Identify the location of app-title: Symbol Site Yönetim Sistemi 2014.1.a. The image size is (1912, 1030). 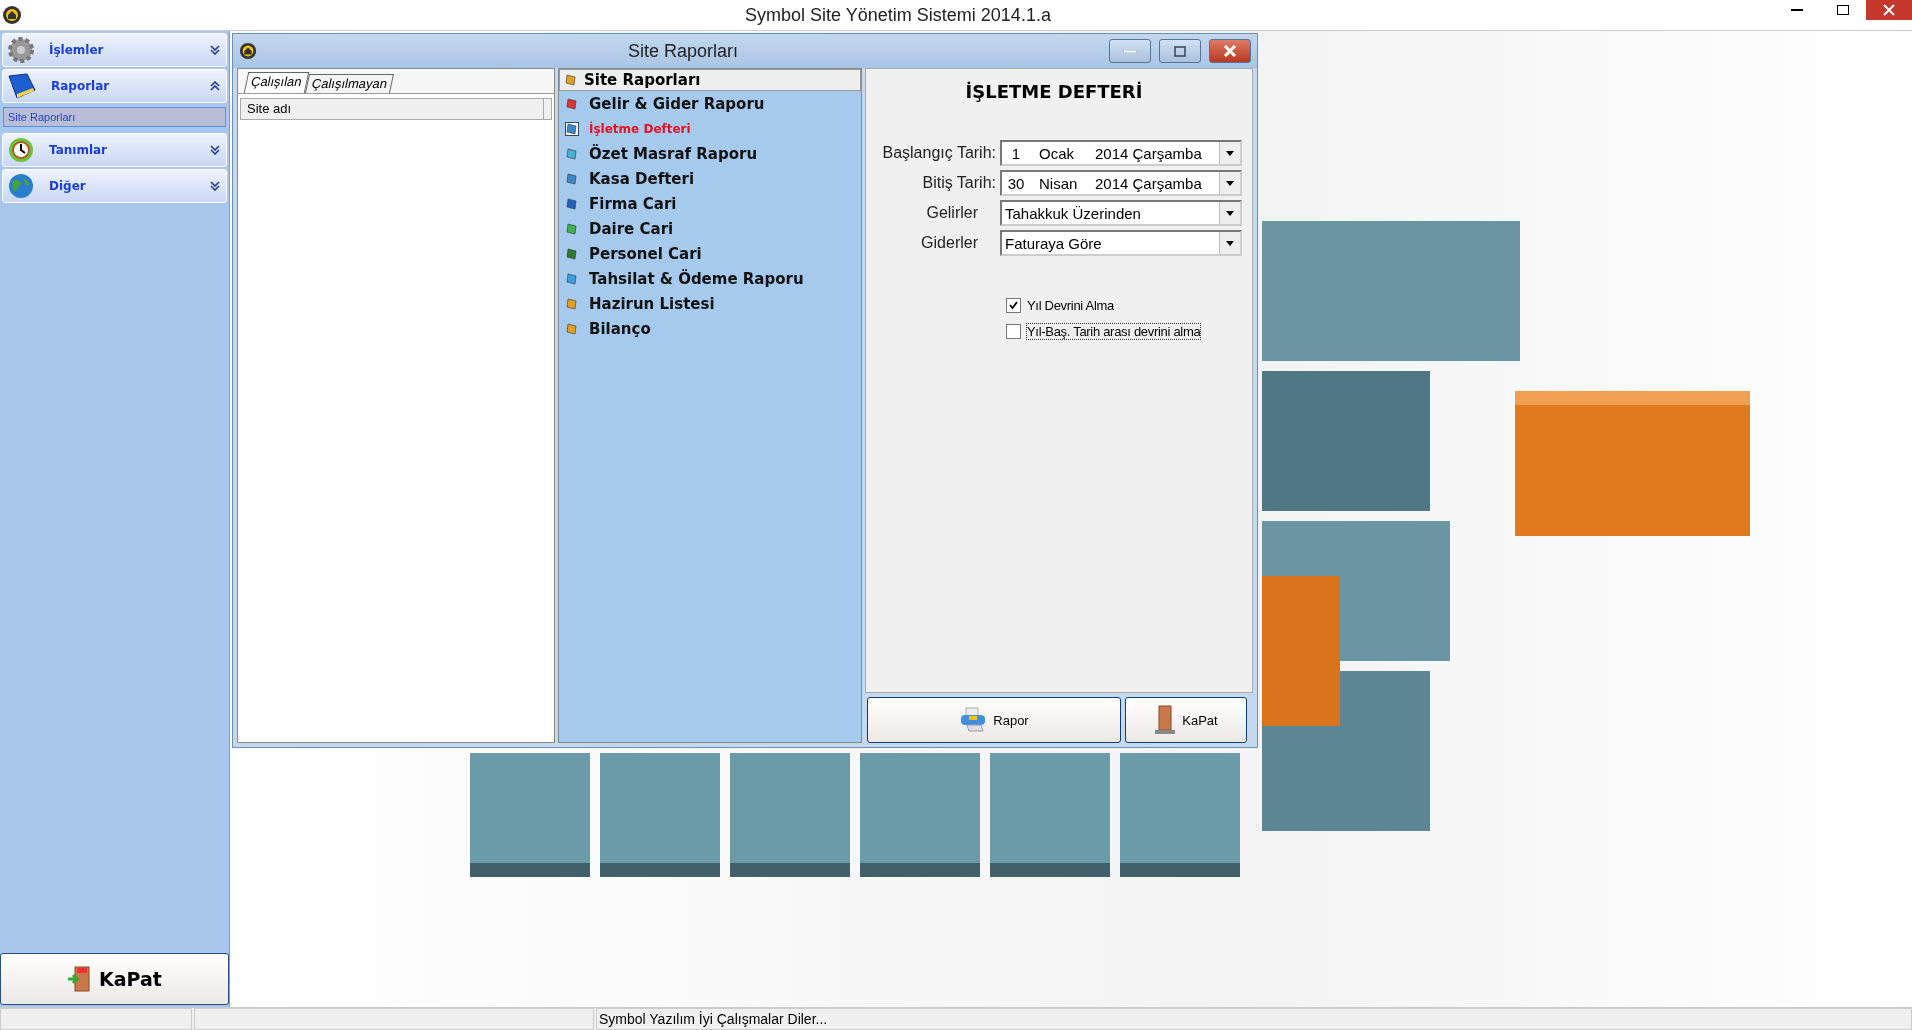
(898, 15).